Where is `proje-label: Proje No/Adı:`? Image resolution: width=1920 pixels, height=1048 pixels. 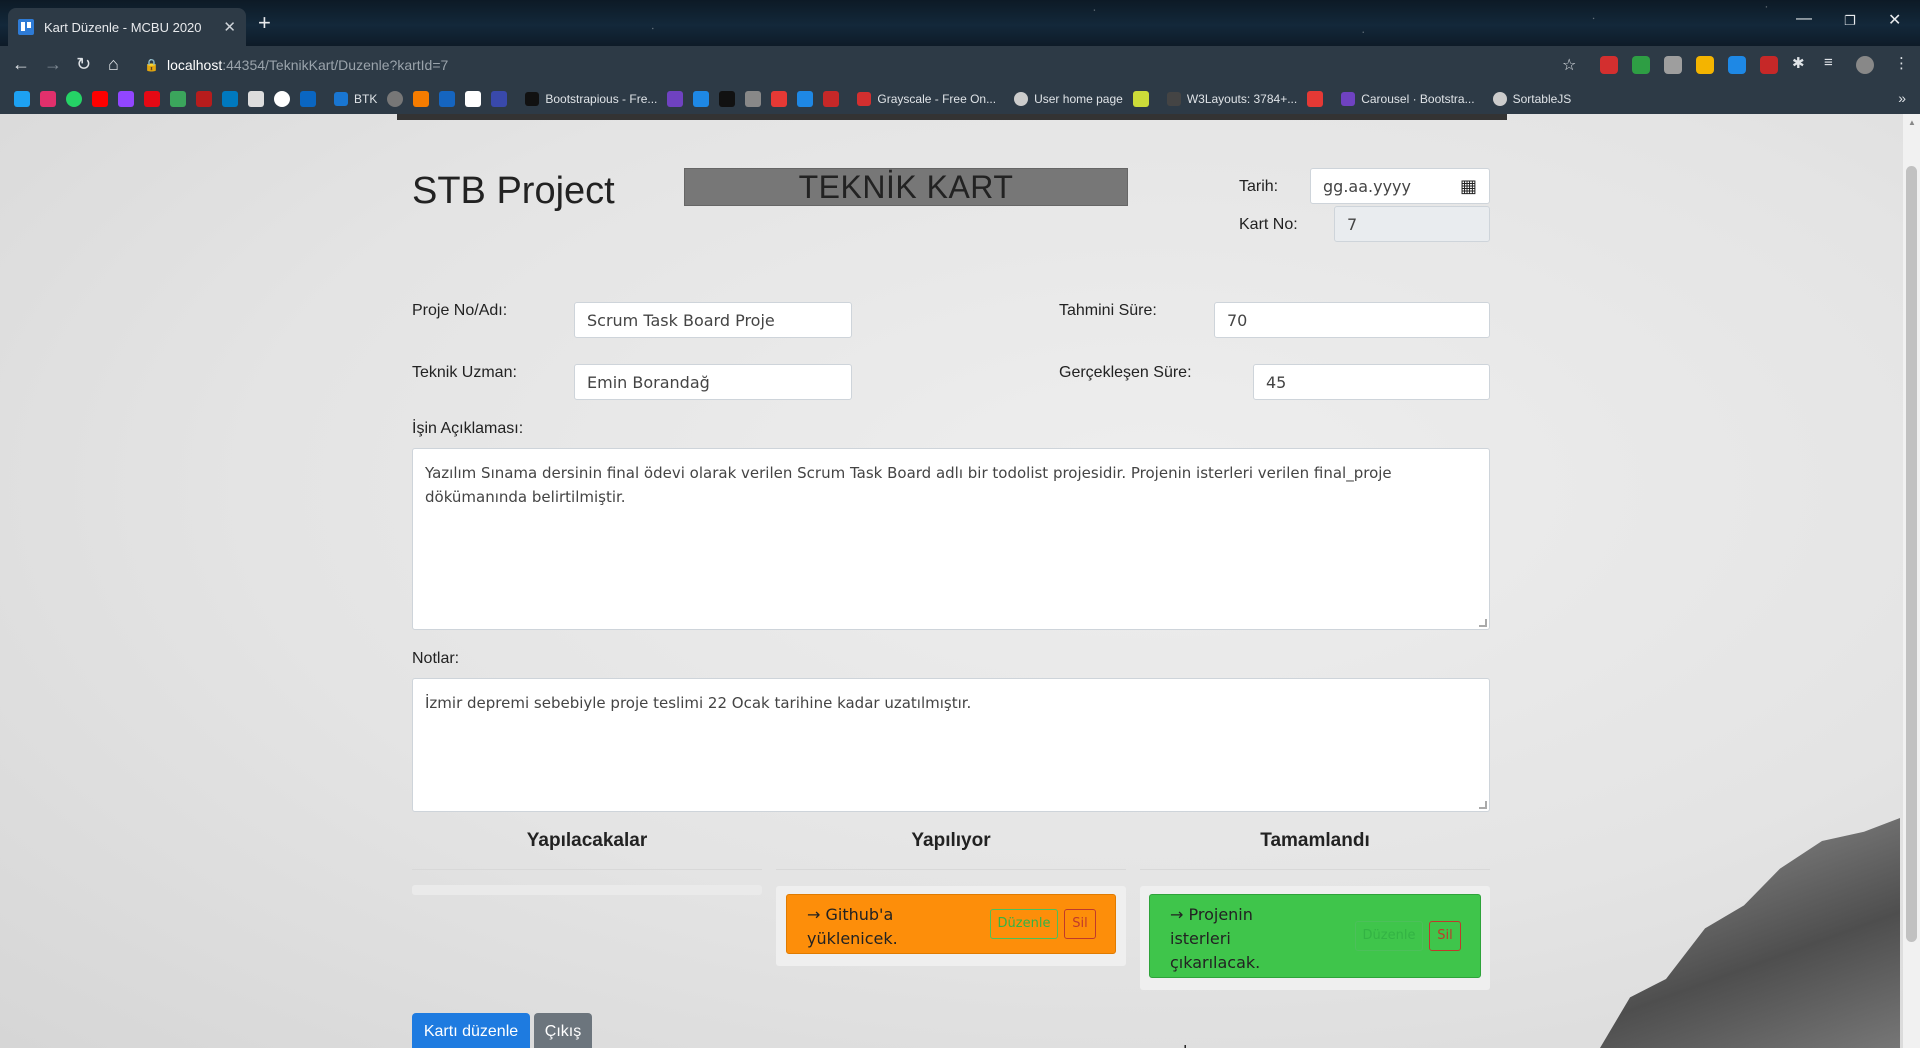
proje-label: Proje No/Adı: is located at coordinates (460, 310).